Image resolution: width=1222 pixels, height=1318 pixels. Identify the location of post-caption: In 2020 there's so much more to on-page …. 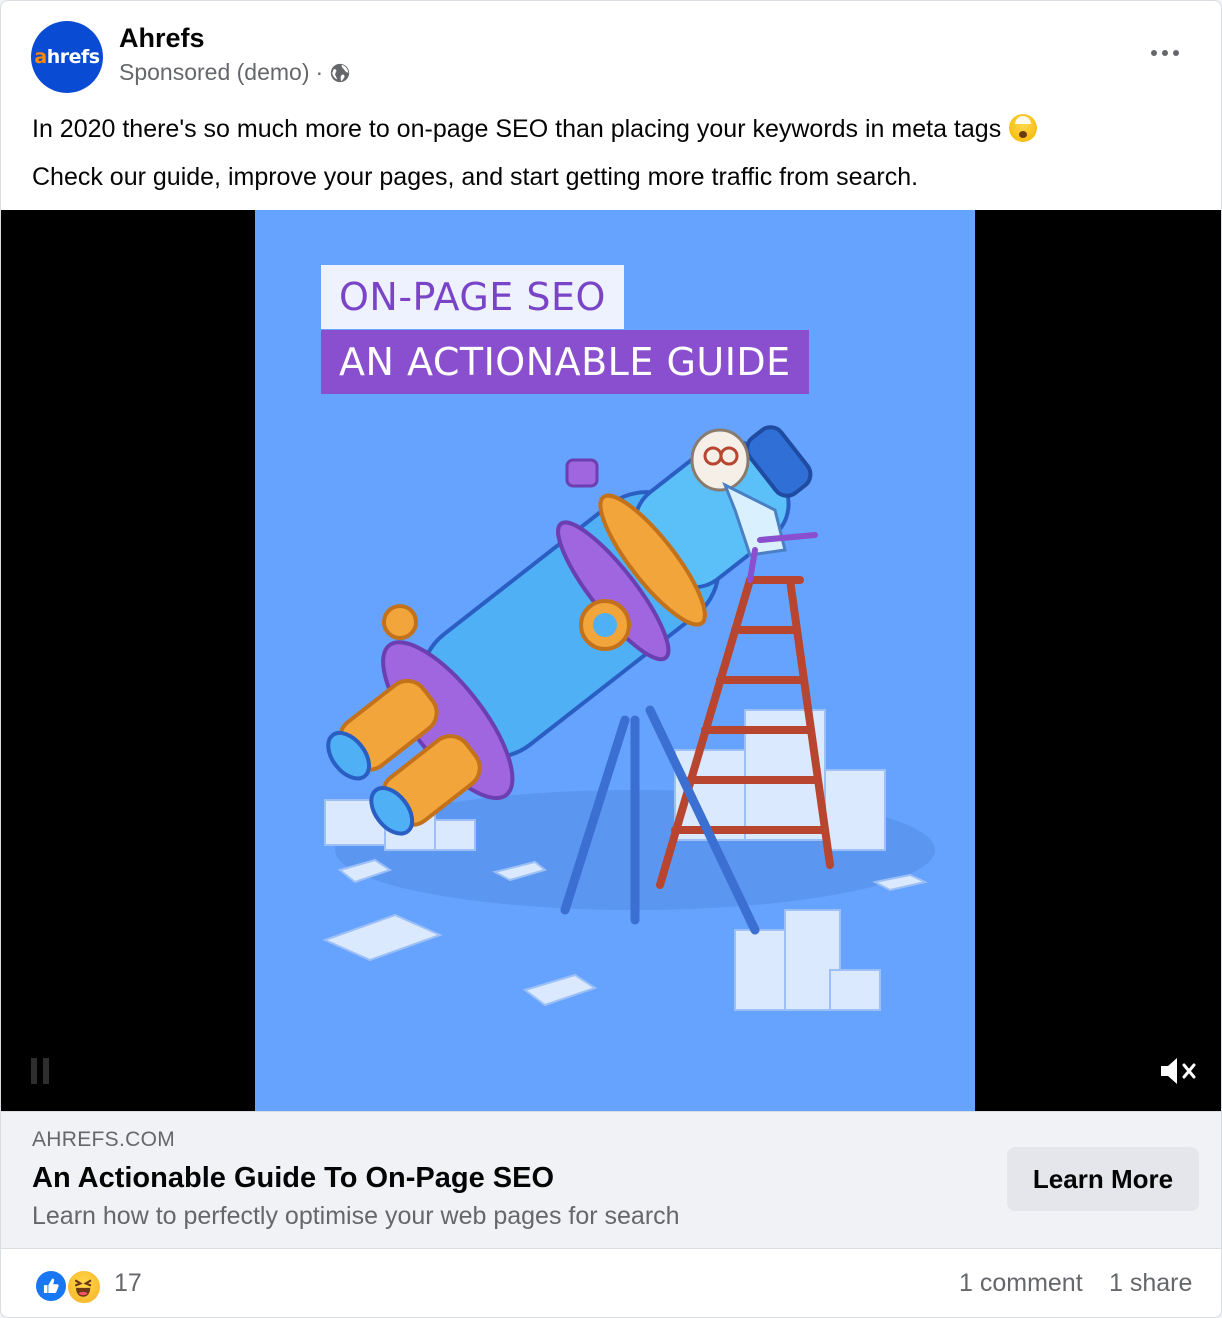
(612, 153).